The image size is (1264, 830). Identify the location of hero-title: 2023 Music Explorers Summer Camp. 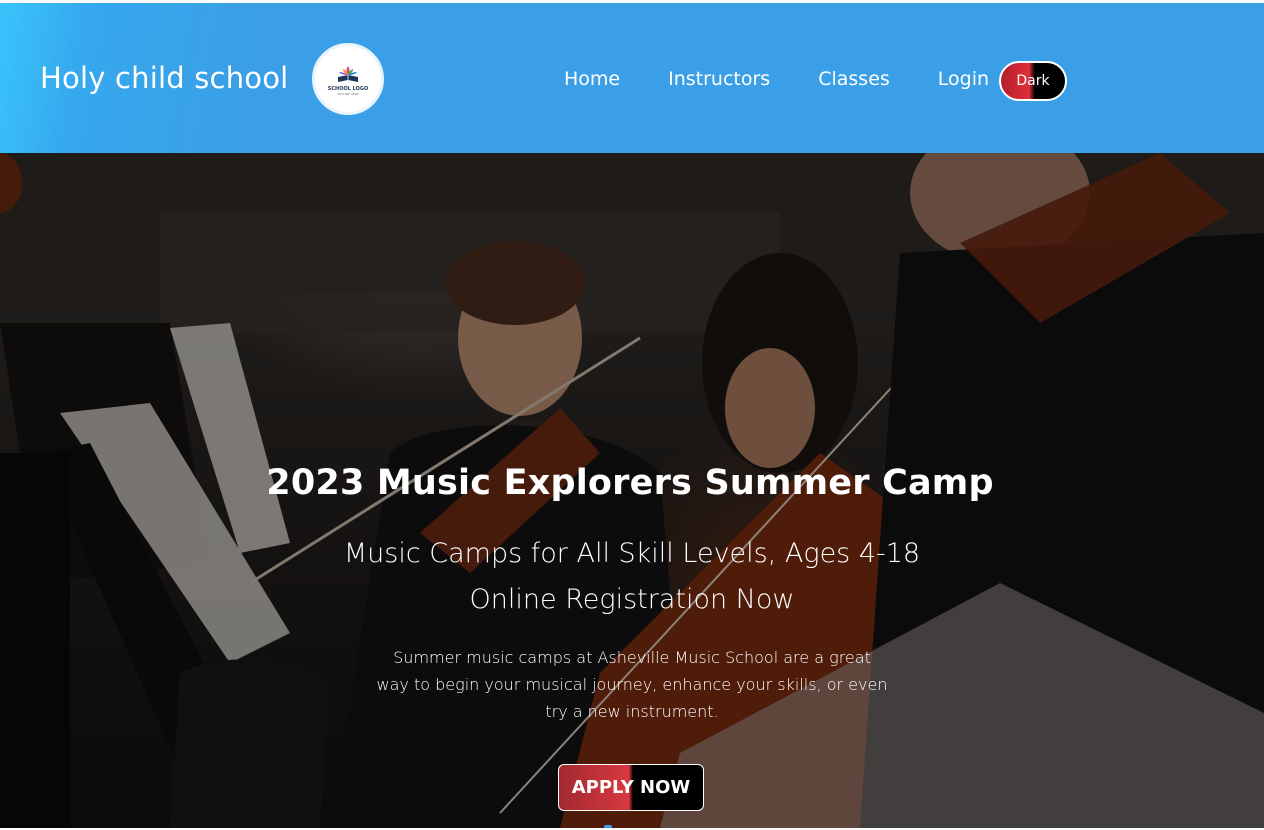
(630, 483).